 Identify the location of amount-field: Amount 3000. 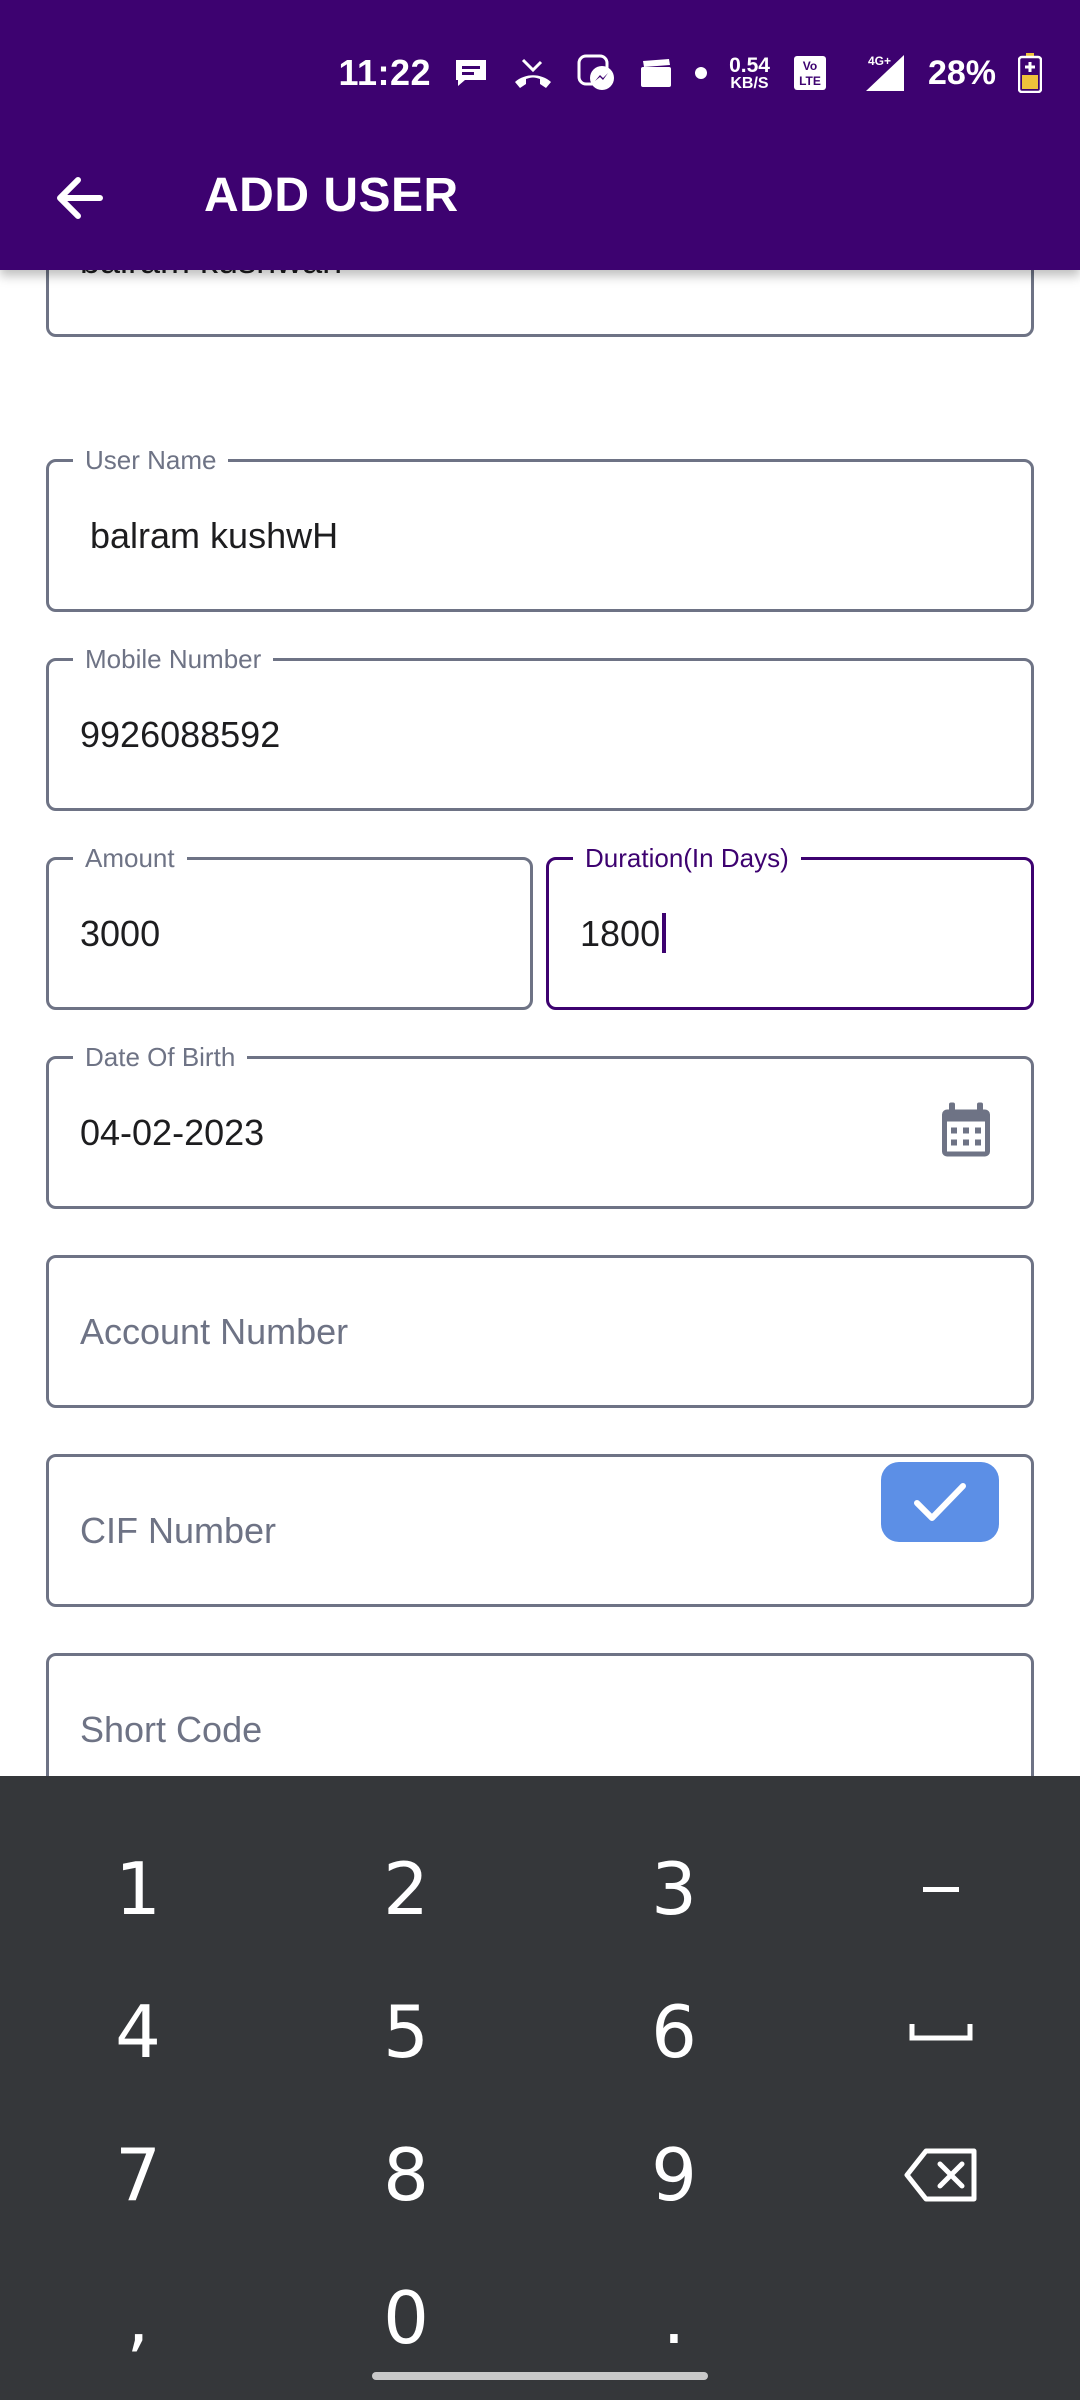
(289, 926).